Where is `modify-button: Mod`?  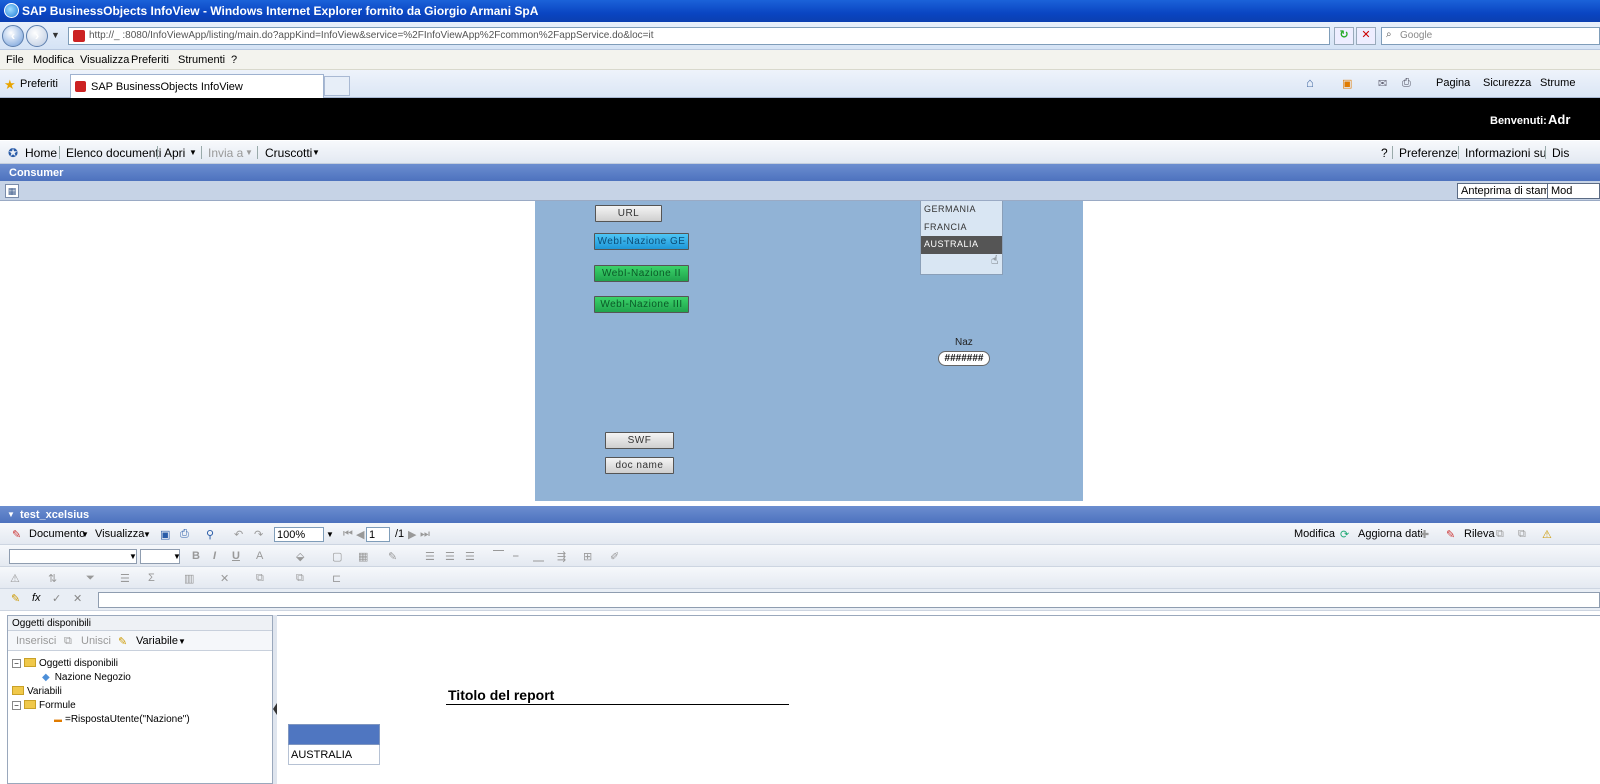
modify-button: Mod is located at coordinates (1573, 191).